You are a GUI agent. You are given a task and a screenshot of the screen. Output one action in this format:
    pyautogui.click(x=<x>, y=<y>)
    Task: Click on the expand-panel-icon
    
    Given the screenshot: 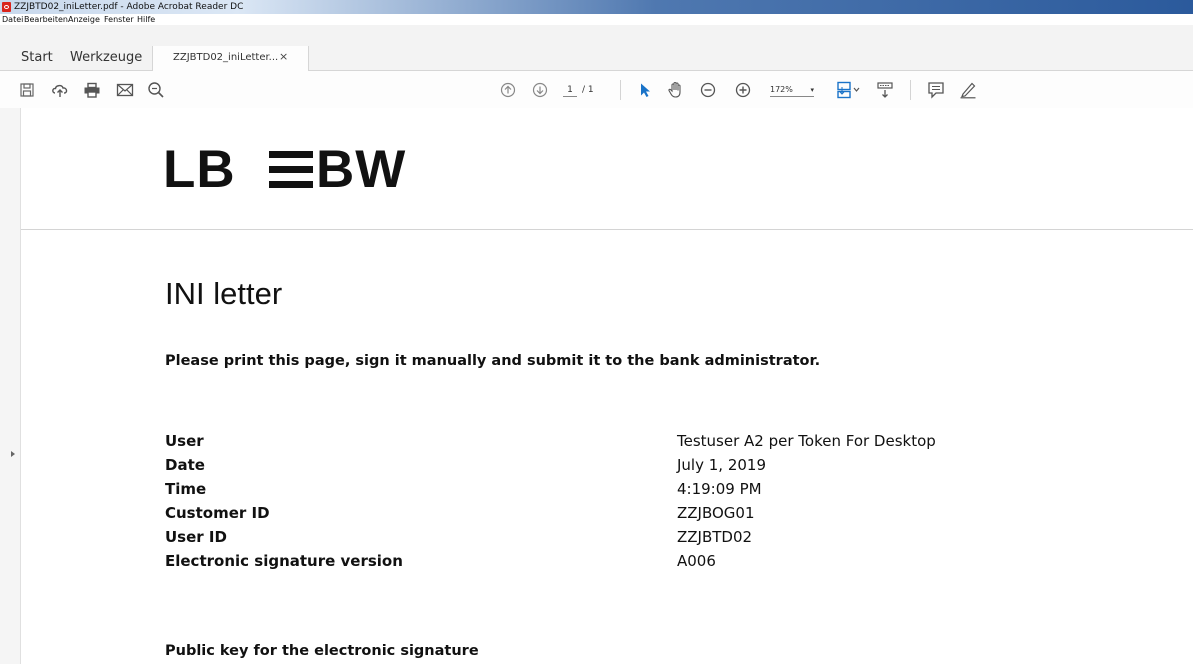 What is the action you would take?
    pyautogui.click(x=13, y=454)
    